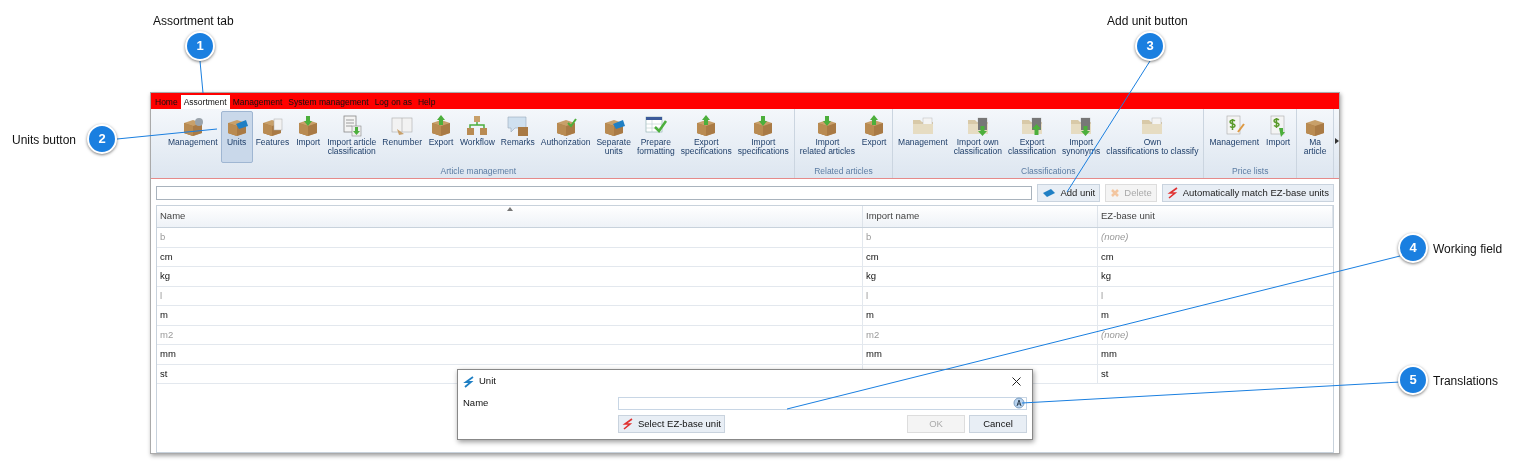 This screenshot has width=1524, height=462. I want to click on ribbon-button: Renumber, so click(402, 137).